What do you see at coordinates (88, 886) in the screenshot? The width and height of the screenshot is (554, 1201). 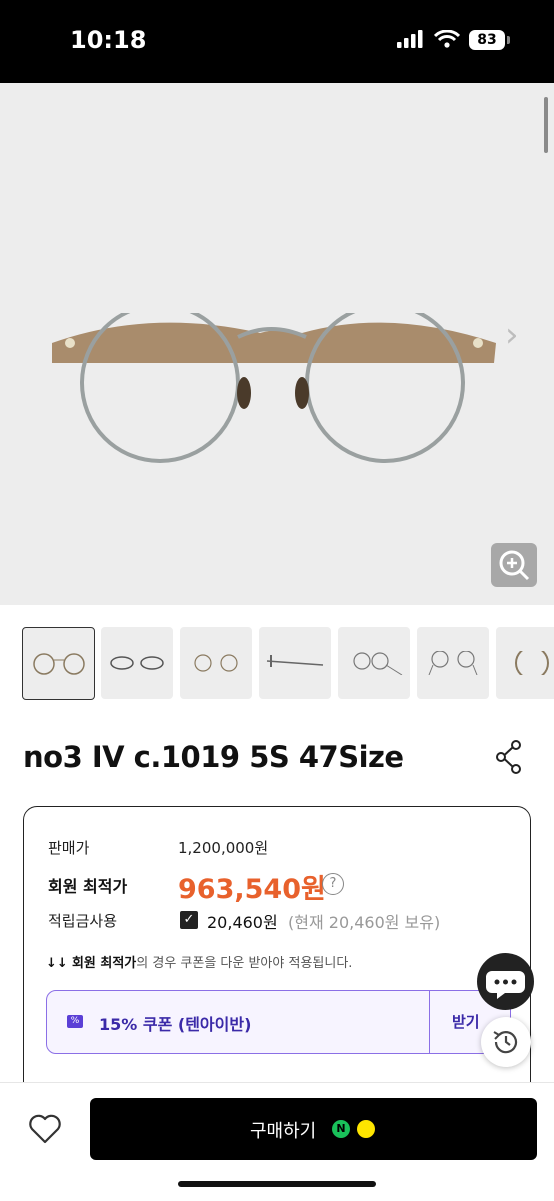 I see `member-price-label: 회원 최적가` at bounding box center [88, 886].